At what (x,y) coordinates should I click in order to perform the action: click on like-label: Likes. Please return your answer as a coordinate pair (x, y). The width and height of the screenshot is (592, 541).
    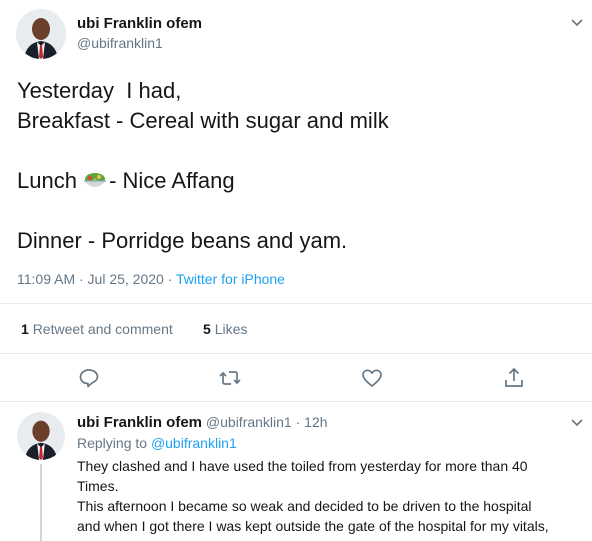
    Looking at the image, I should click on (231, 329).